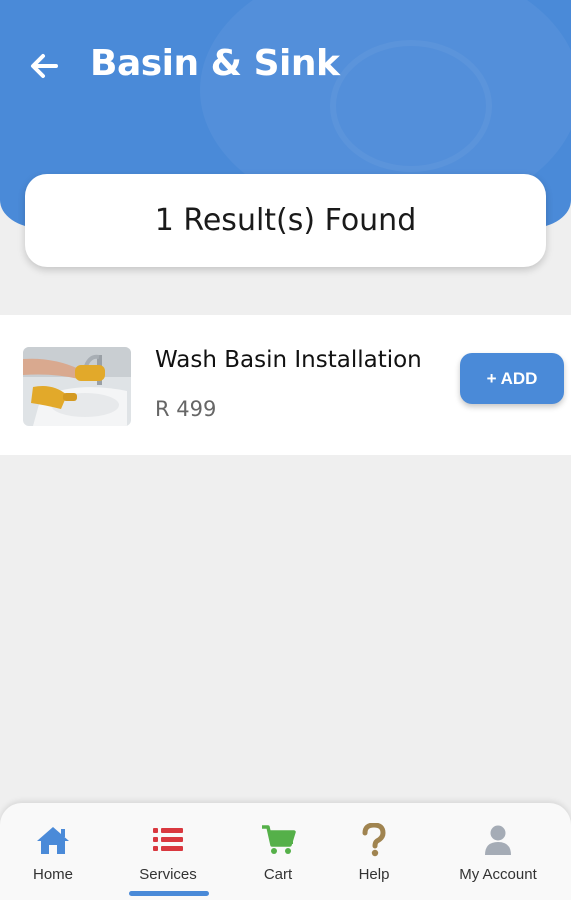  What do you see at coordinates (279, 839) in the screenshot?
I see `cart-icon` at bounding box center [279, 839].